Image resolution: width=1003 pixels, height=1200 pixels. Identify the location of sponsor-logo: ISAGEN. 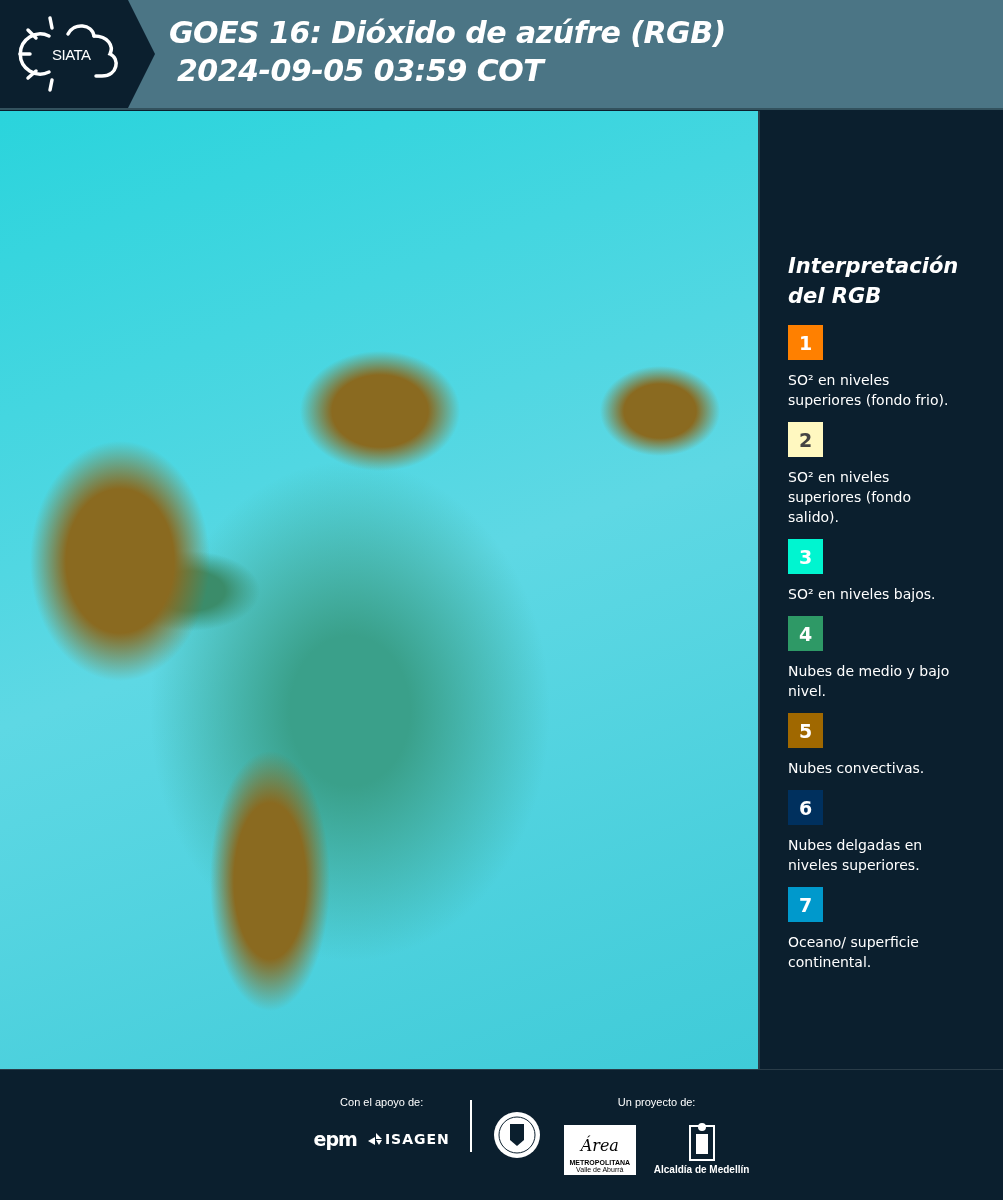
(408, 1139).